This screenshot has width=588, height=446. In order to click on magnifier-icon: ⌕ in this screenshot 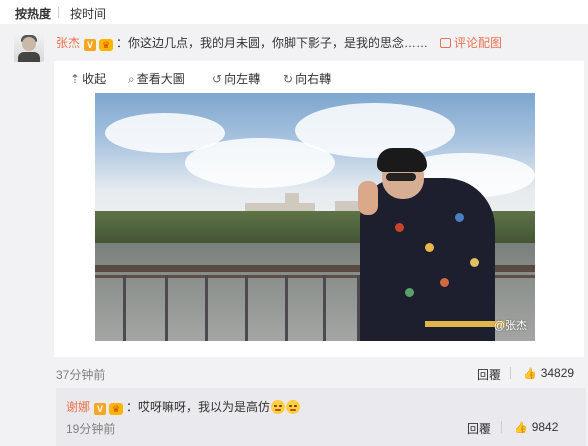, I will do `click(131, 79)`.